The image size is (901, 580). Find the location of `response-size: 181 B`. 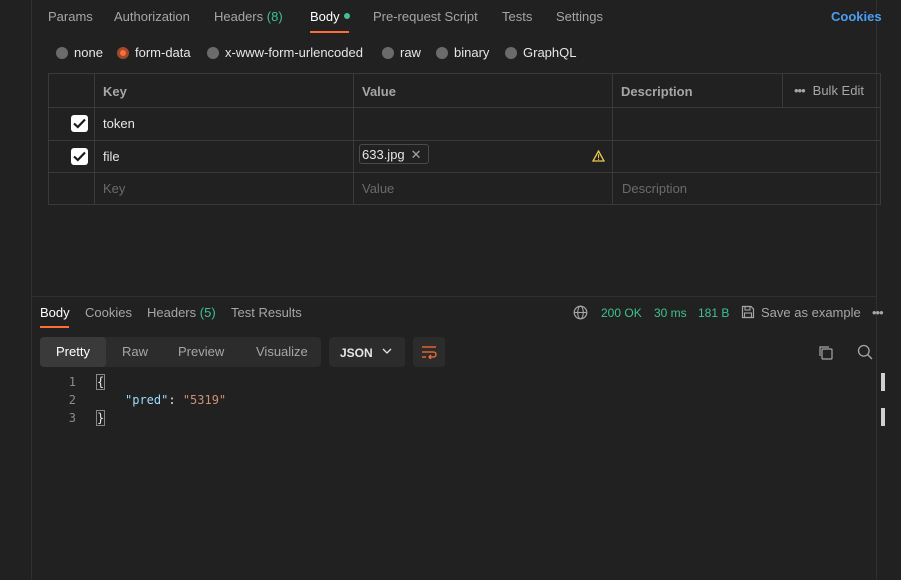

response-size: 181 B is located at coordinates (713, 313).